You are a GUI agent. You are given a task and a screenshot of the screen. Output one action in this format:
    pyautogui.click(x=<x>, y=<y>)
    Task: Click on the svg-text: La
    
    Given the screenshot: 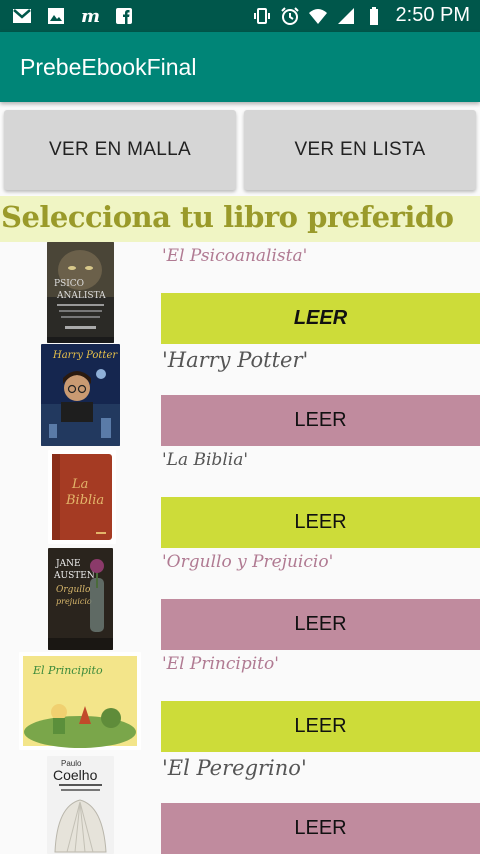 What is the action you would take?
    pyautogui.click(x=79, y=484)
    